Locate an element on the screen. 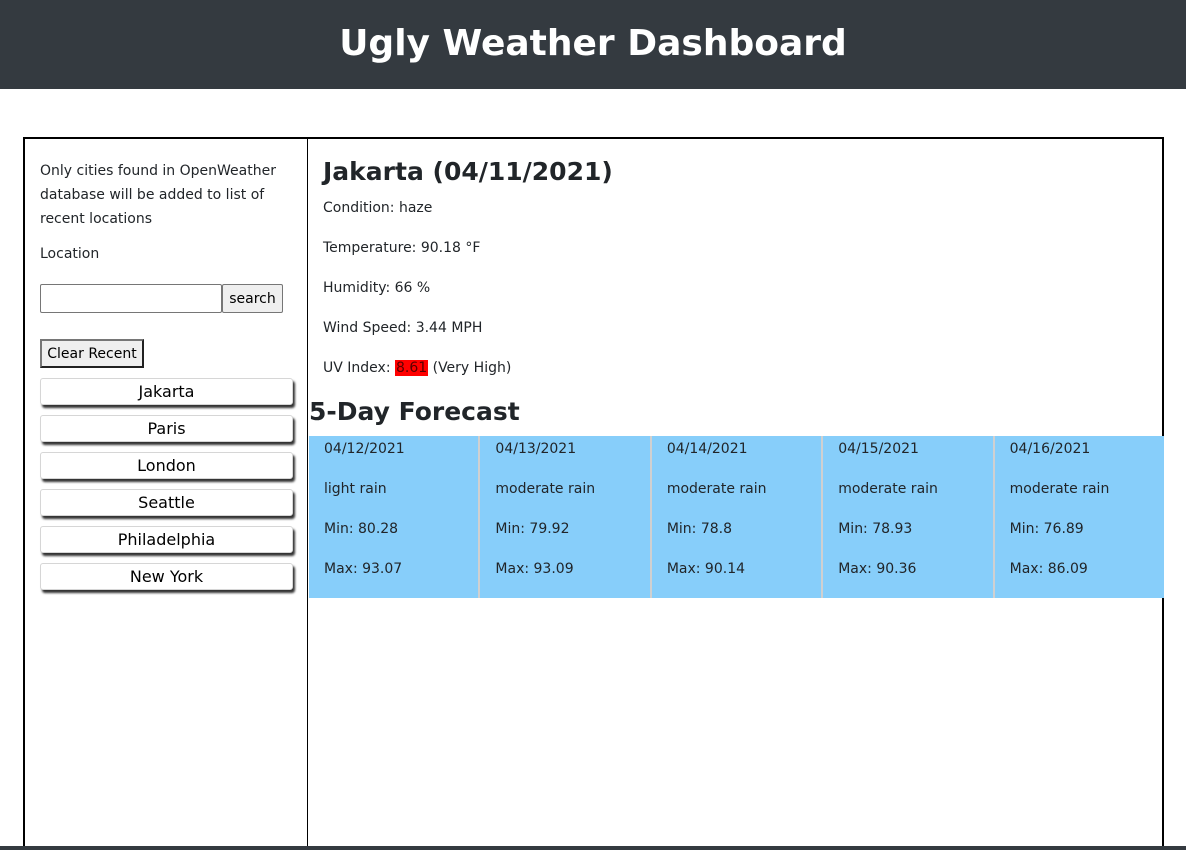 The height and width of the screenshot is (850, 1186). location-label: Location is located at coordinates (70, 254).